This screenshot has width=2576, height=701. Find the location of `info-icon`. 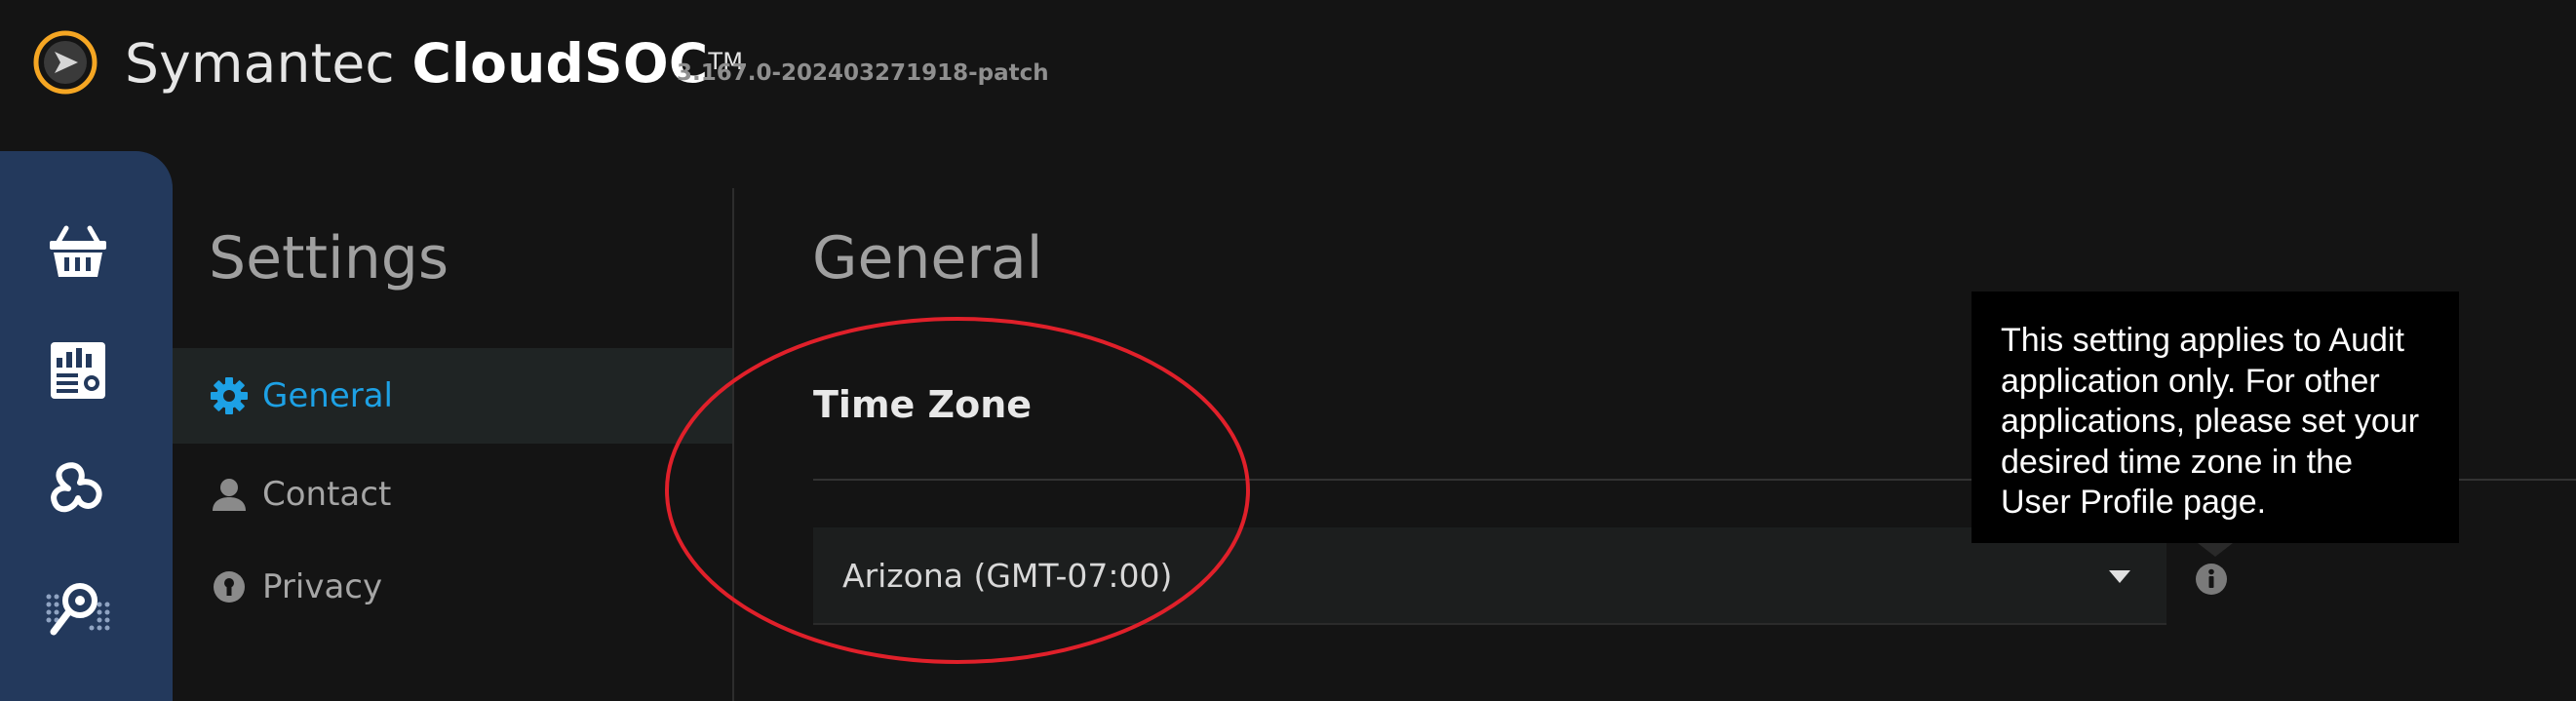

info-icon is located at coordinates (2211, 580).